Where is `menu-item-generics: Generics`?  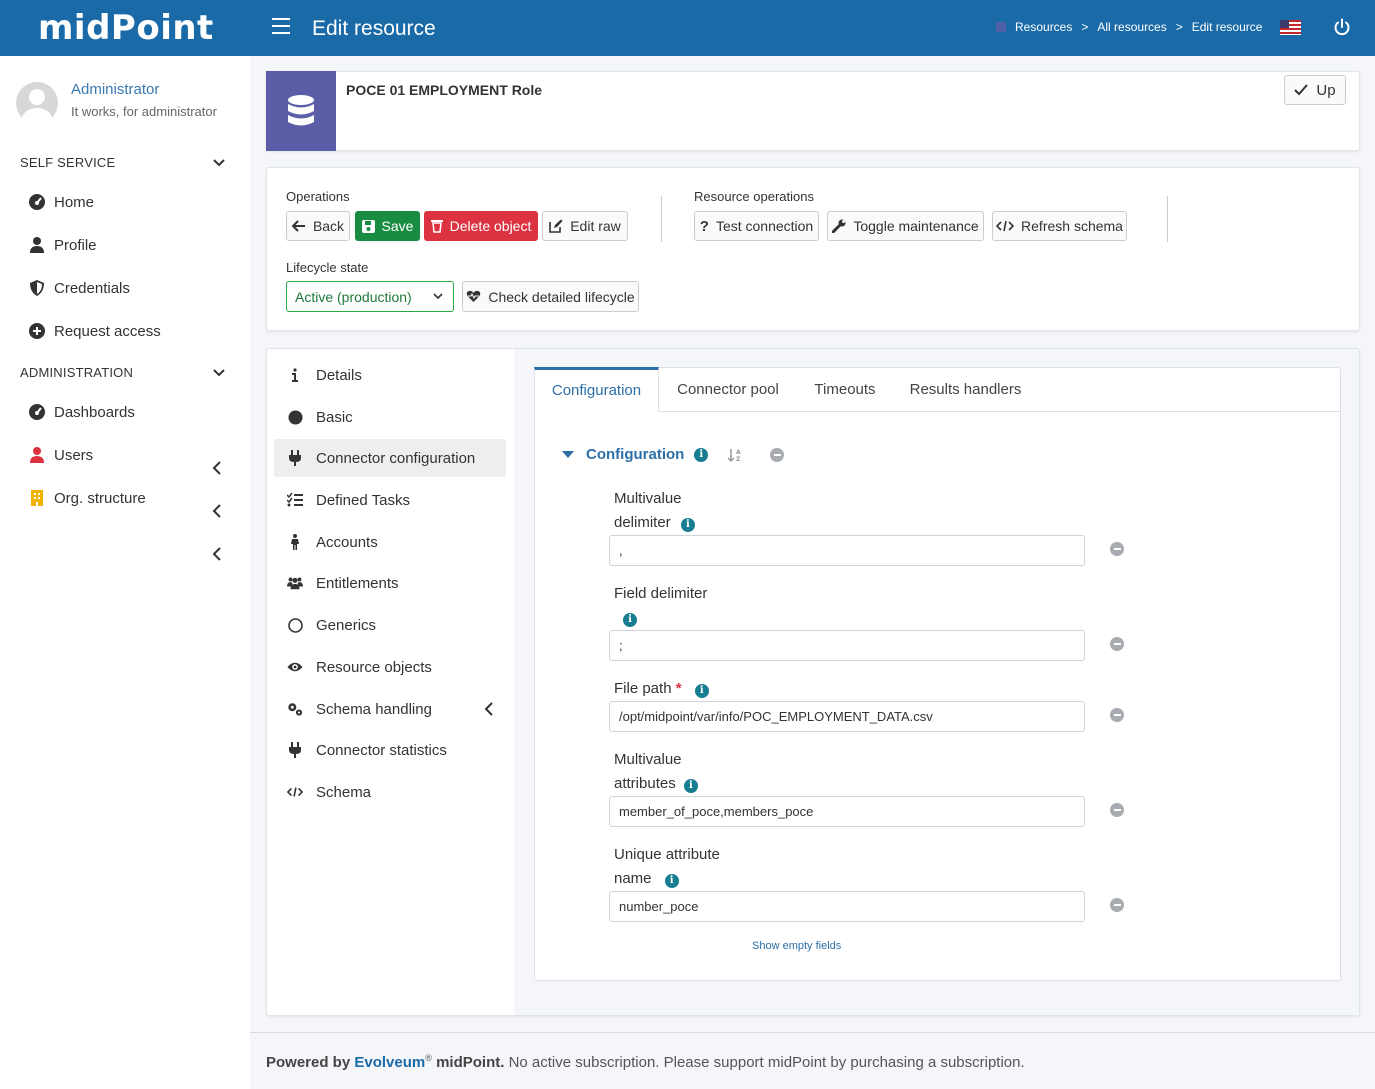
menu-item-generics: Generics is located at coordinates (390, 625).